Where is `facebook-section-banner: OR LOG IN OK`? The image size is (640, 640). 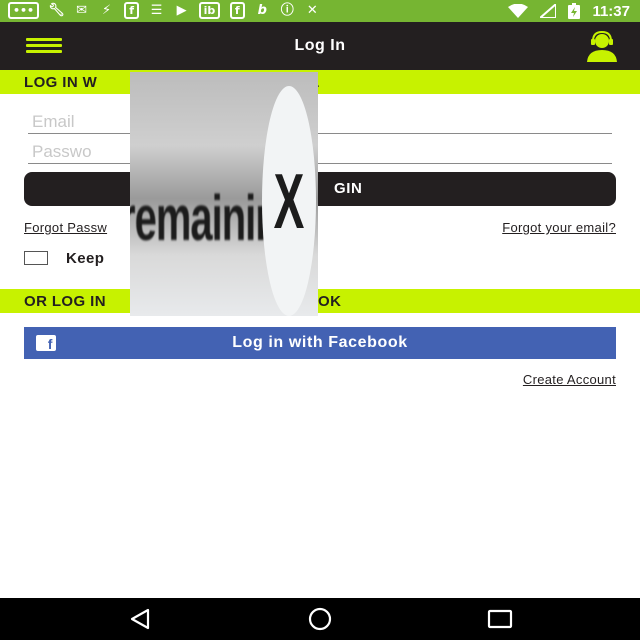
facebook-section-banner: OR LOG IN OK is located at coordinates (320, 301).